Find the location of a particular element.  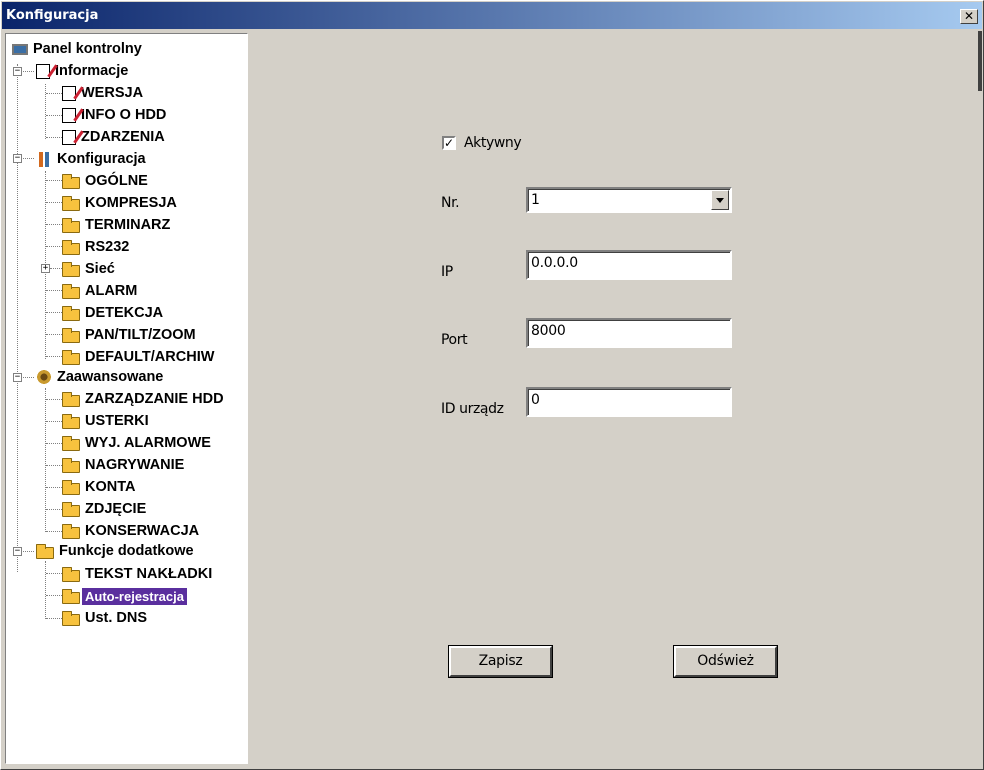

tree-item-konserwacja: KONSERWACJA is located at coordinates (132, 531).